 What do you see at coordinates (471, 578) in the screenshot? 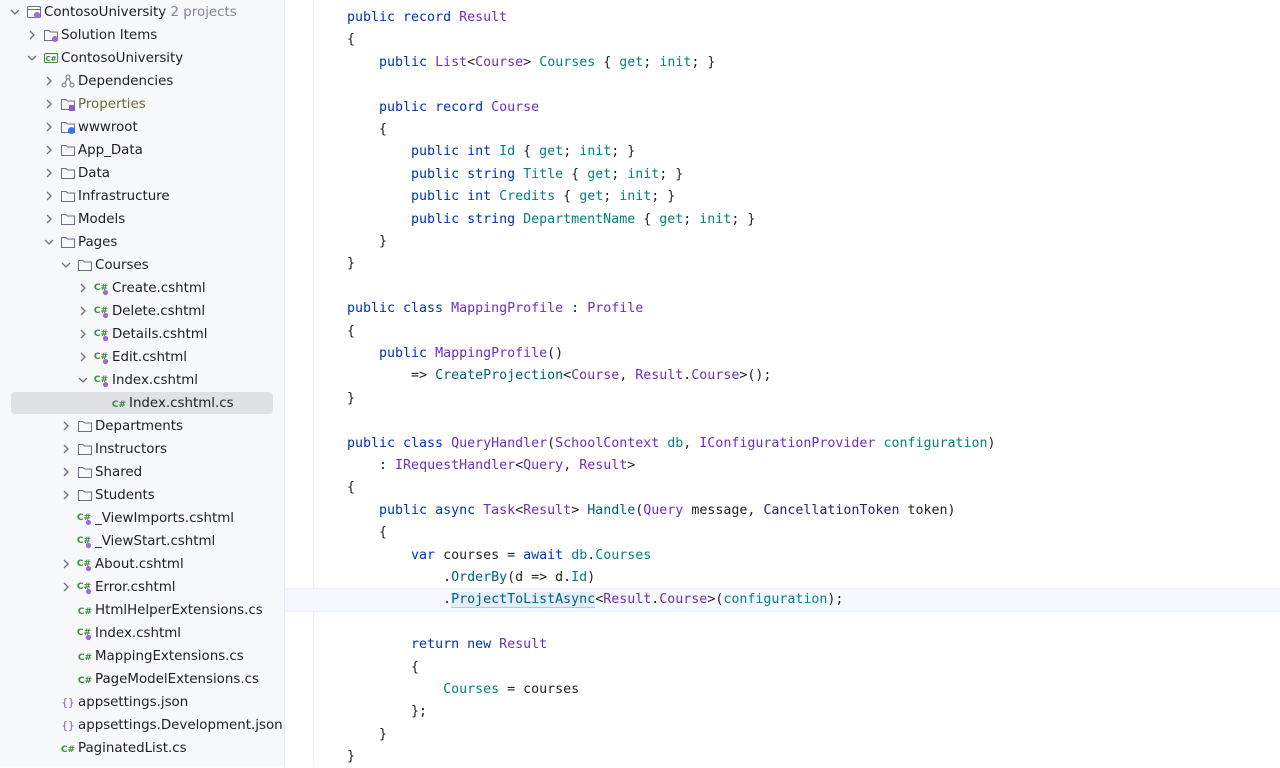
I see `code-line: .OrderBy(d => d.Id)` at bounding box center [471, 578].